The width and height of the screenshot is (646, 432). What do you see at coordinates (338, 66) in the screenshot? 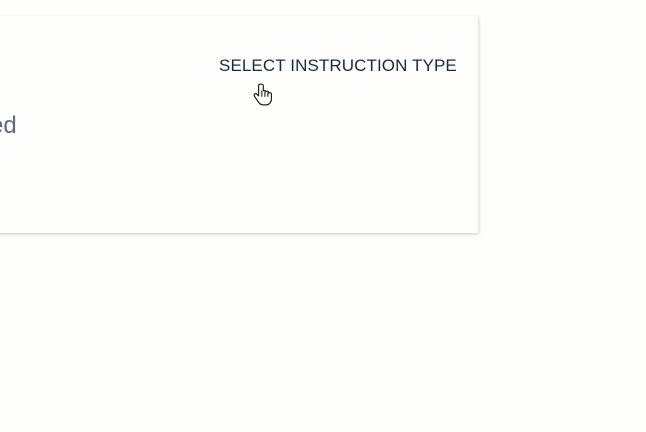
I see `select-instruction-type-button: SELECT INSTRUCTION TYPE` at bounding box center [338, 66].